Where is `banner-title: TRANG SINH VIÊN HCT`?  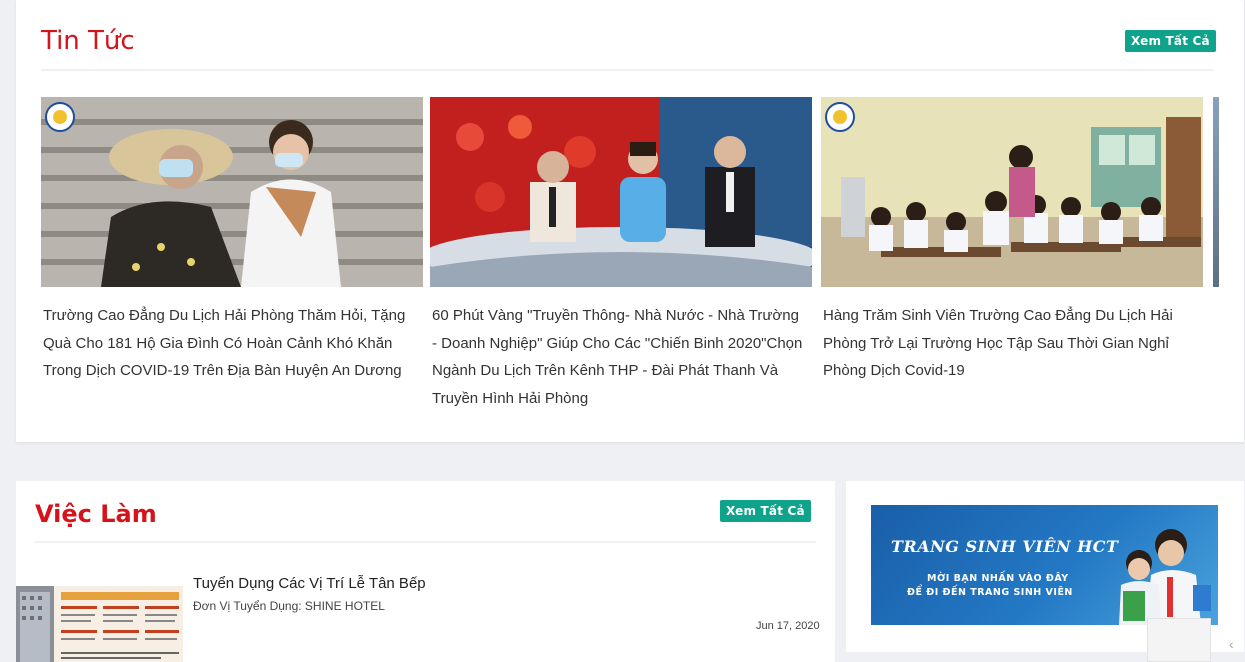
banner-title: TRANG SINH VIÊN HCT is located at coordinates (1005, 546).